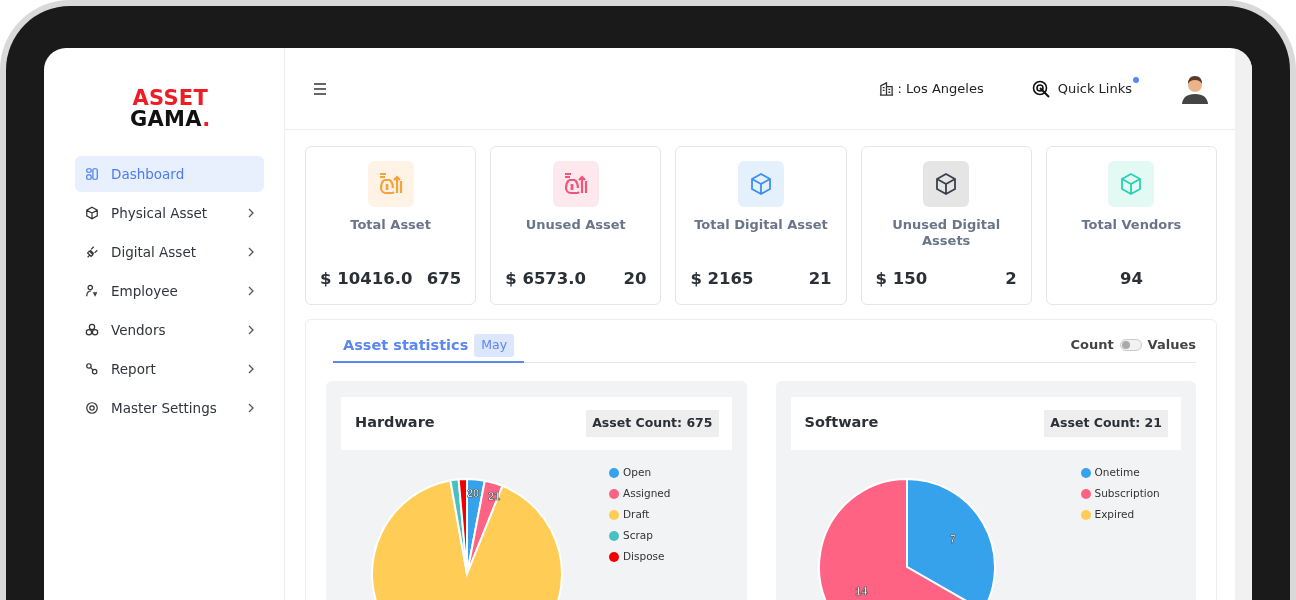  What do you see at coordinates (1092, 345) in the screenshot?
I see `count-label: Count` at bounding box center [1092, 345].